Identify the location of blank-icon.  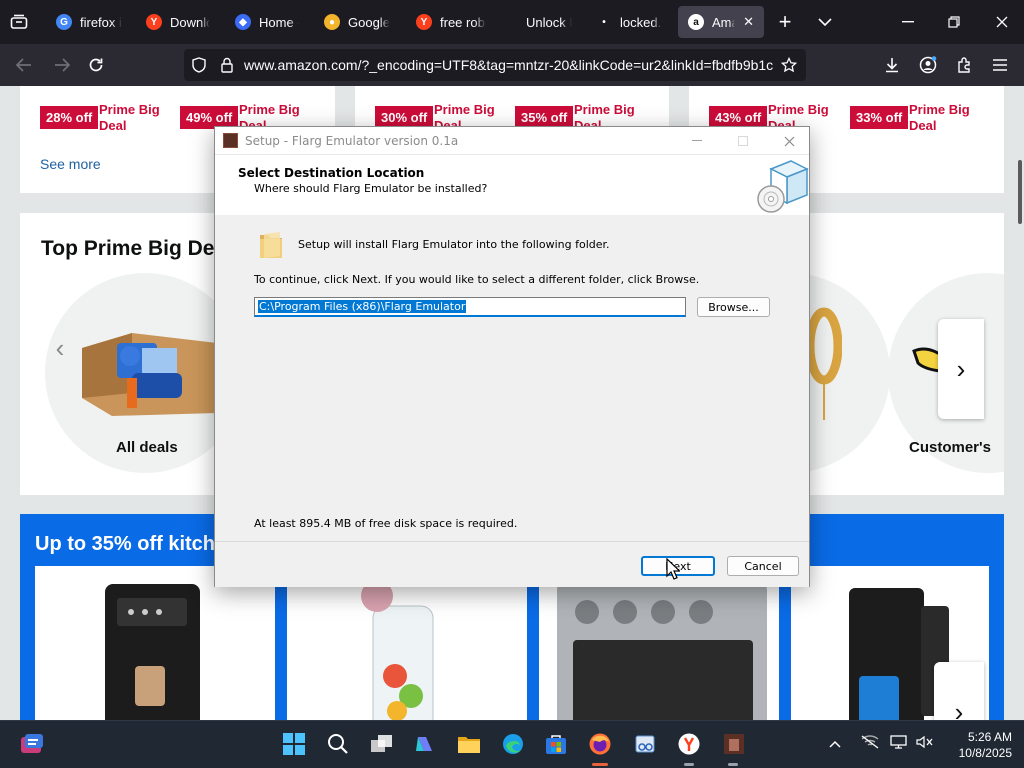
(510, 22).